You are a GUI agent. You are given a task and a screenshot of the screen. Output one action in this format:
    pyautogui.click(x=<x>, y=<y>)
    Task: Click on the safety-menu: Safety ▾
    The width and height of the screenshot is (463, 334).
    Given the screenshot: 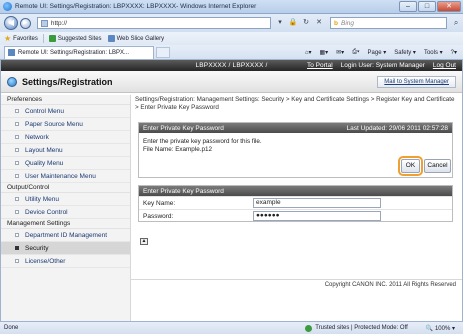 What is the action you would take?
    pyautogui.click(x=405, y=52)
    